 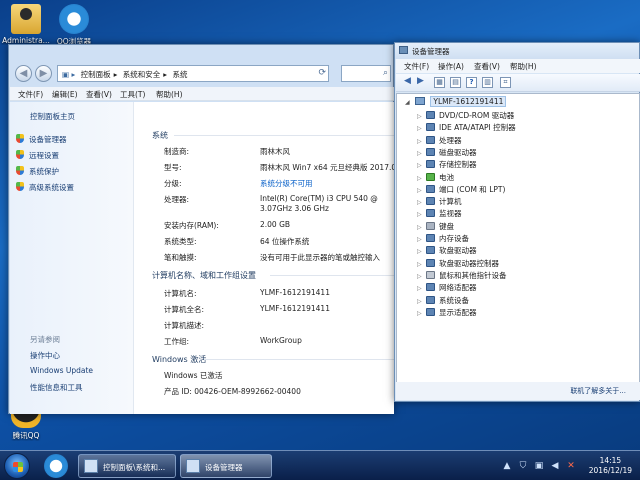 I want to click on battery-icon, so click(x=430, y=176).